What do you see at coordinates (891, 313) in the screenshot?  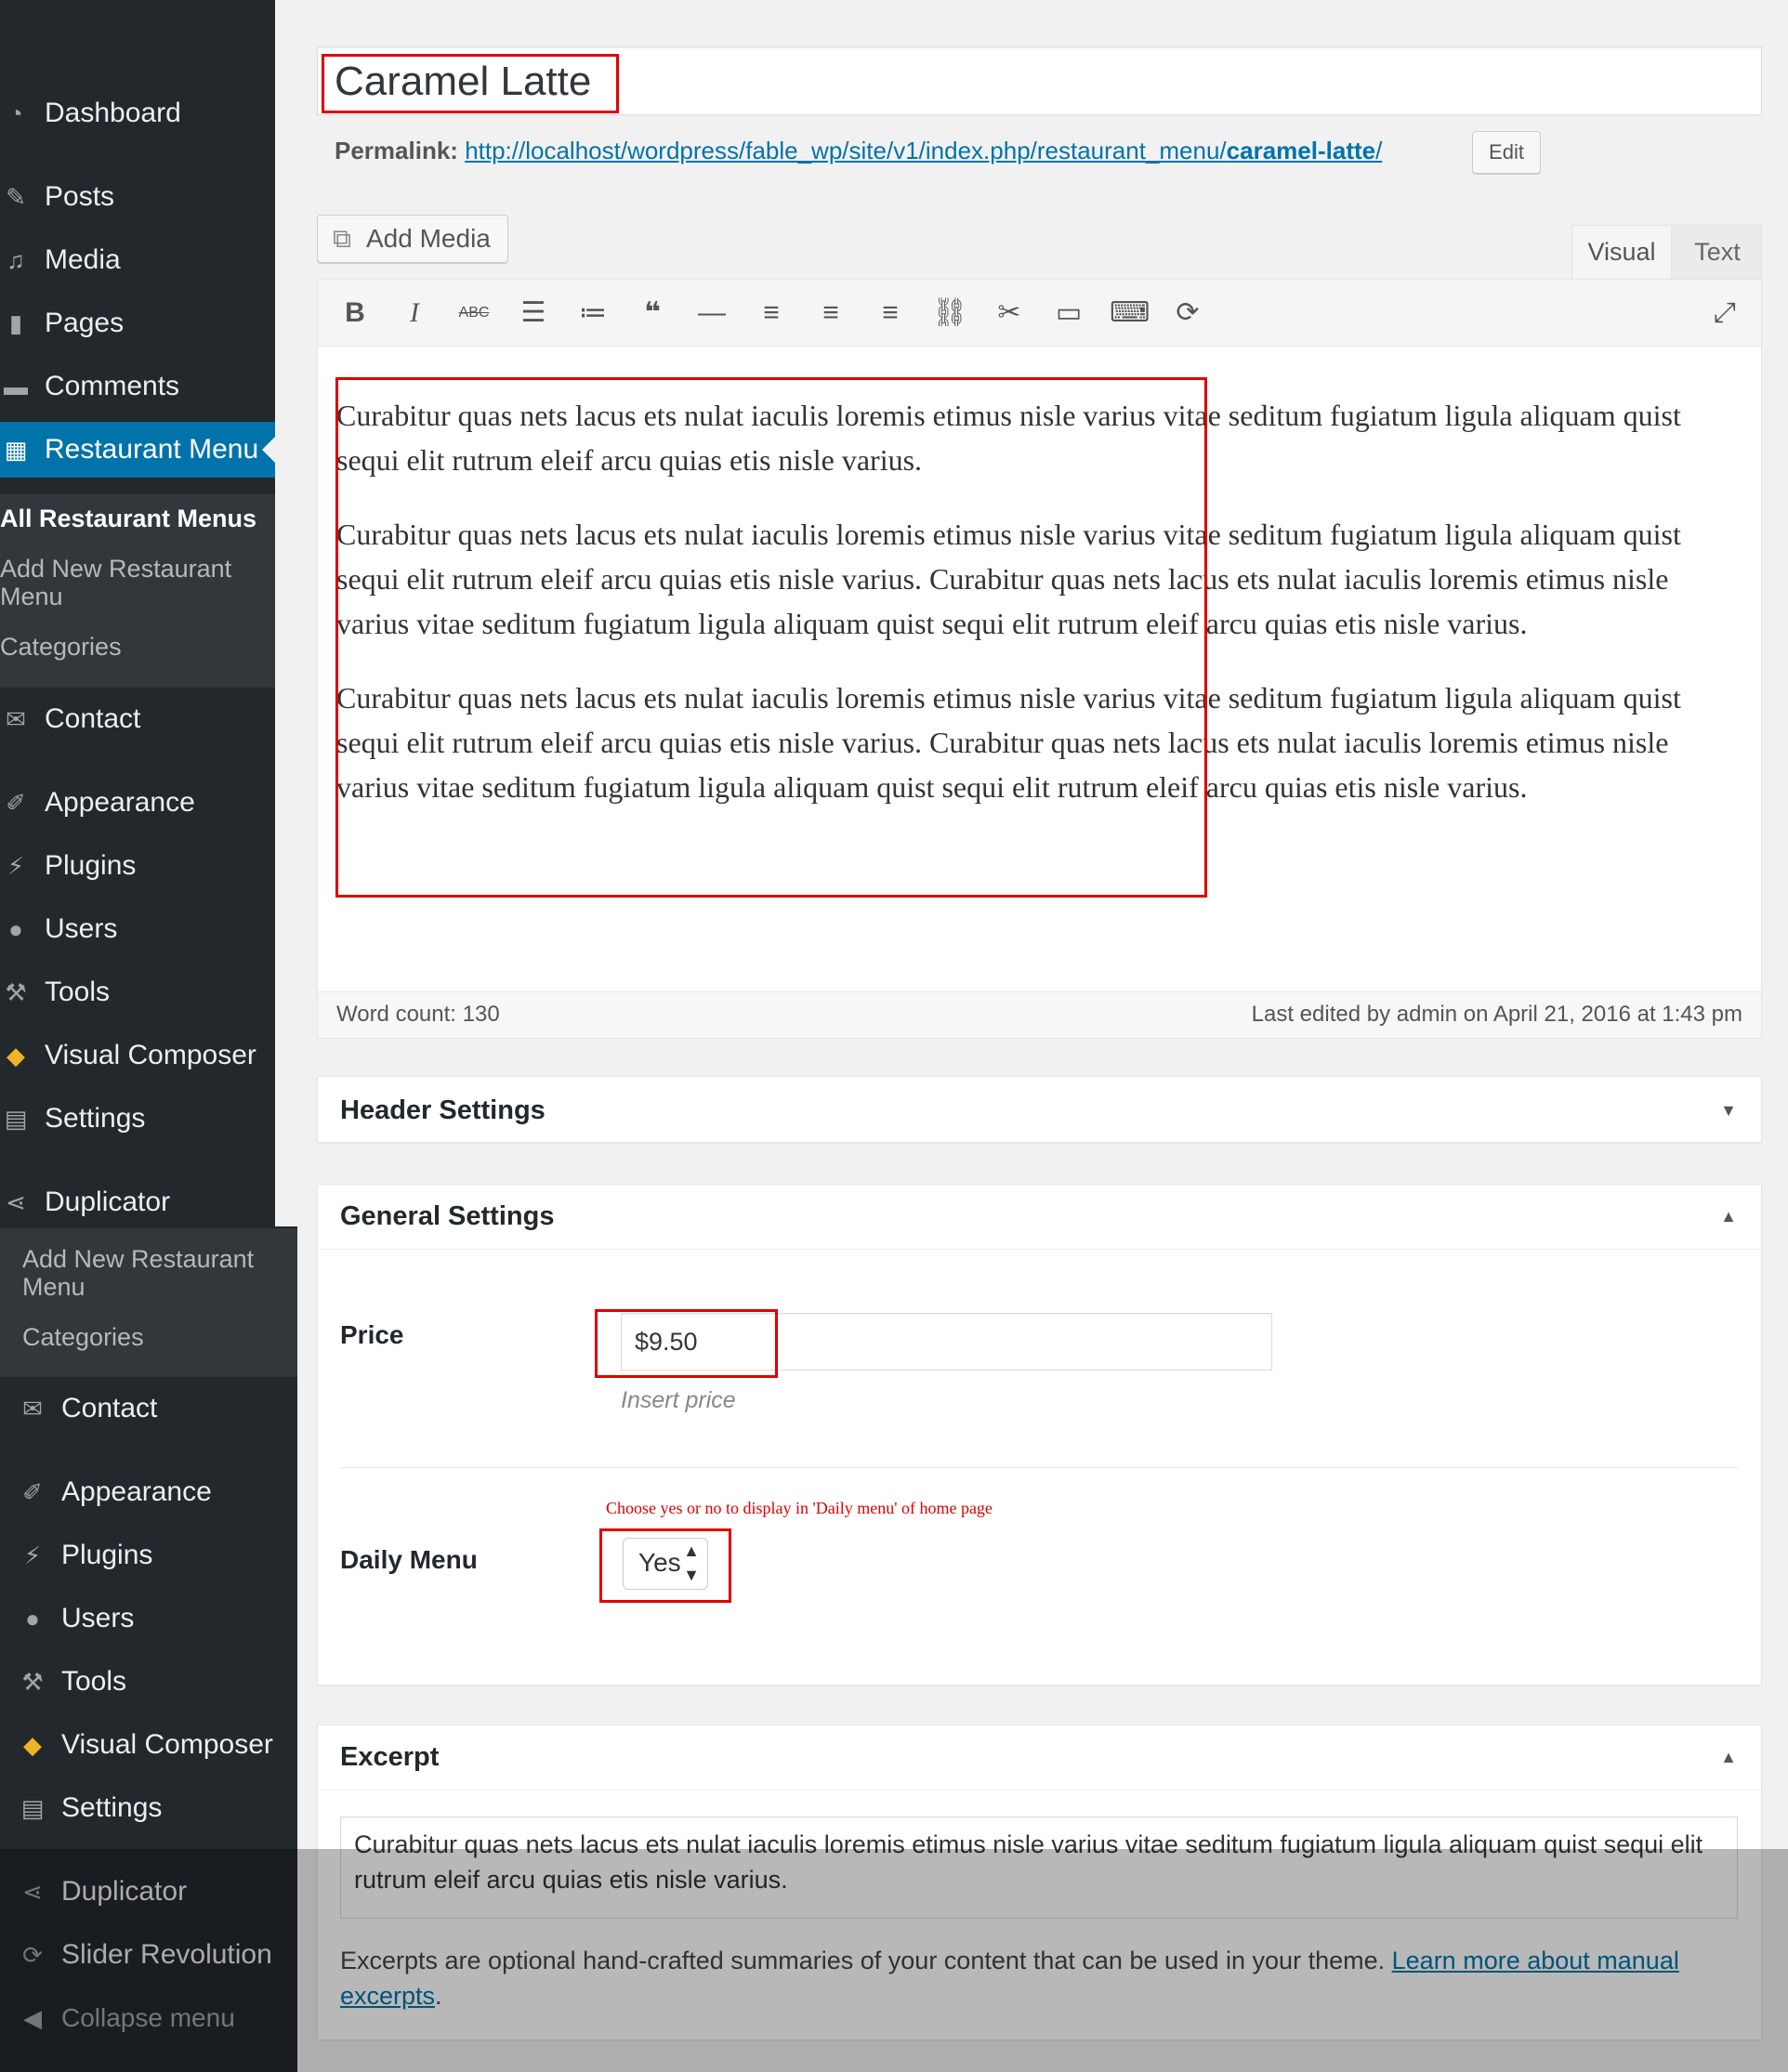 I see `align-right-icon: ≡` at bounding box center [891, 313].